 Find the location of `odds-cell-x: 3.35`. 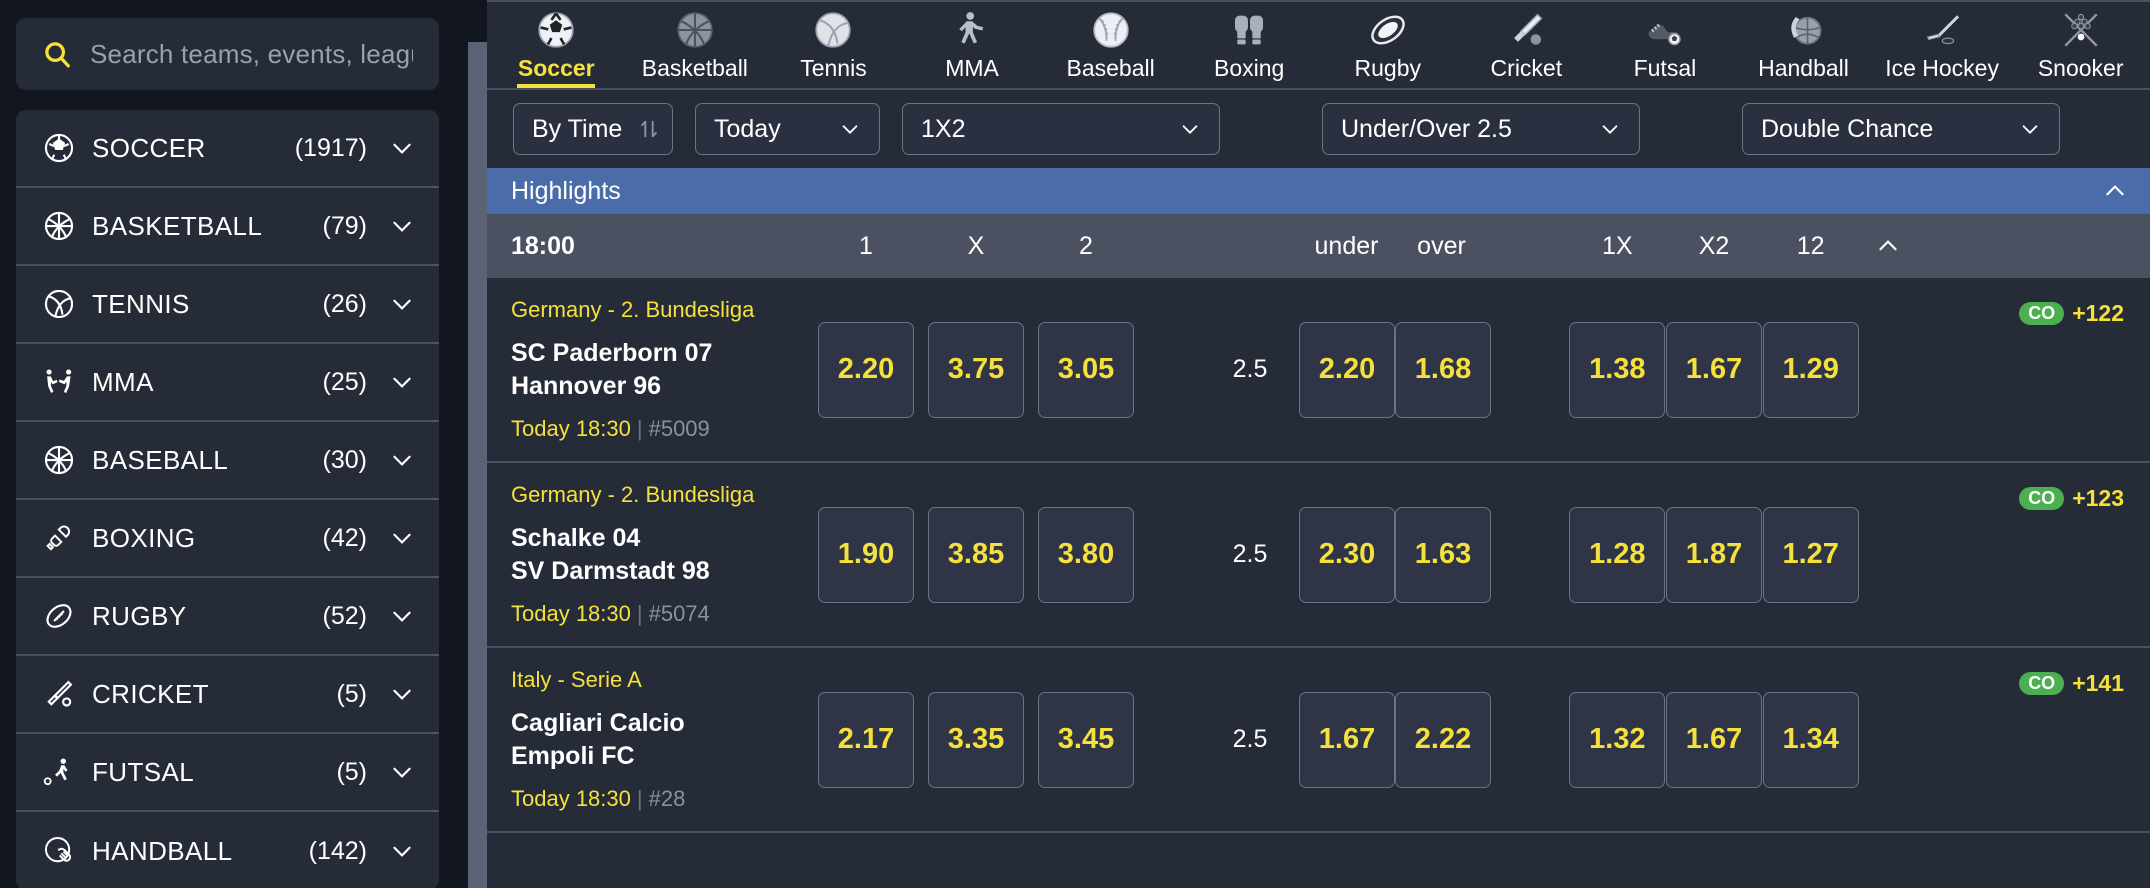

odds-cell-x: 3.35 is located at coordinates (976, 739).